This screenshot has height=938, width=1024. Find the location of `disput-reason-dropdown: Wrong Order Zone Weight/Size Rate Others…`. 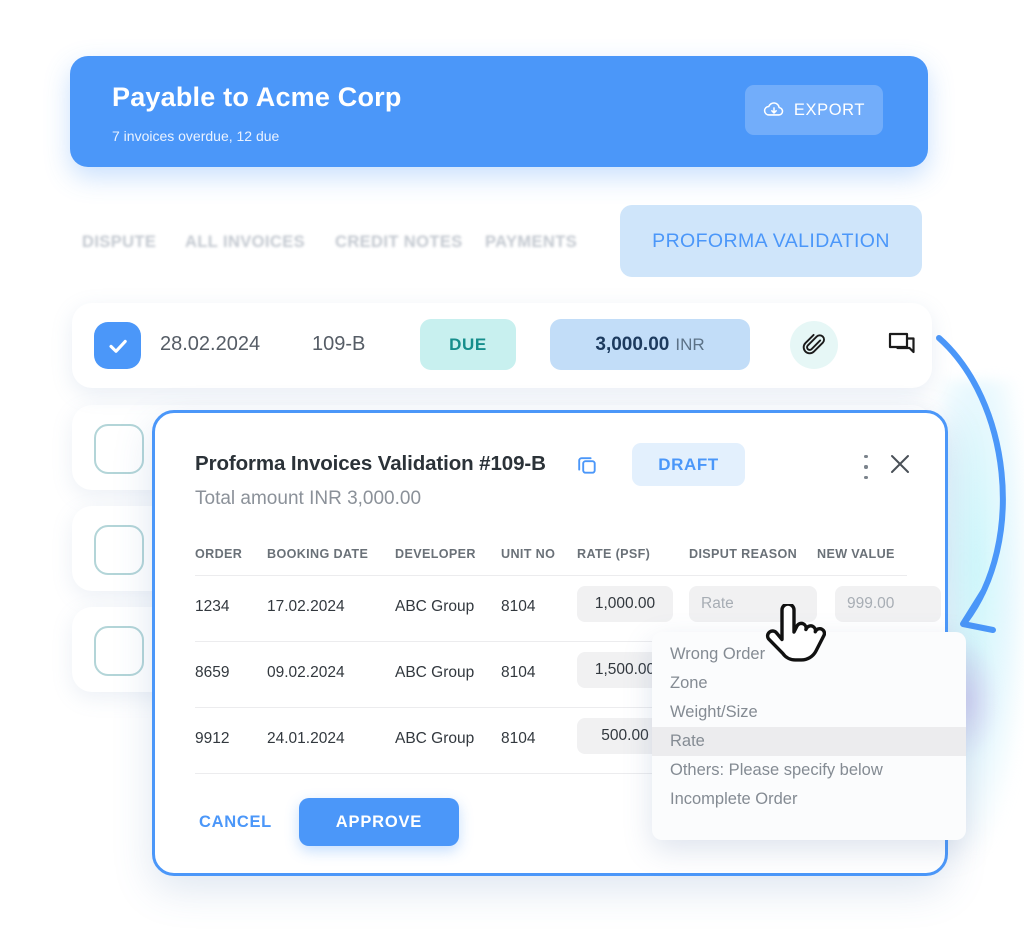

disput-reason-dropdown: Wrong Order Zone Weight/Size Rate Others… is located at coordinates (809, 736).